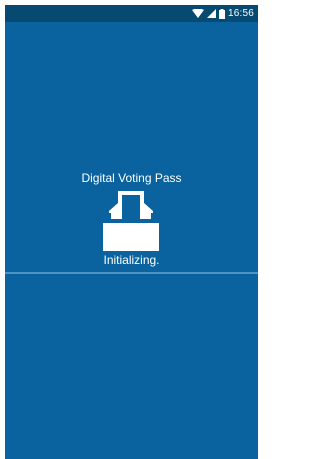  What do you see at coordinates (131, 178) in the screenshot?
I see `app-title: Digital Voting Pass` at bounding box center [131, 178].